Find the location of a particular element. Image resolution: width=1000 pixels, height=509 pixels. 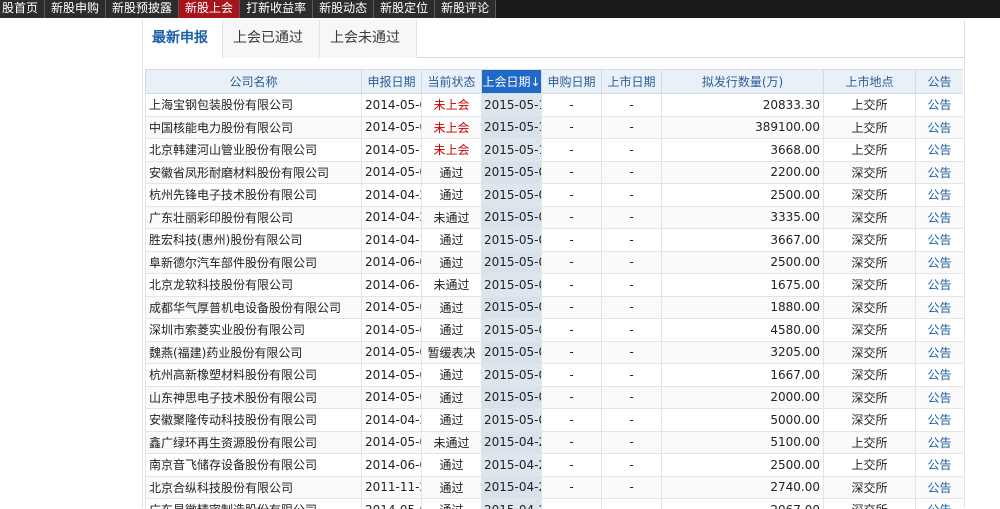

table-cell: 2011-11-21 is located at coordinates (392, 487).